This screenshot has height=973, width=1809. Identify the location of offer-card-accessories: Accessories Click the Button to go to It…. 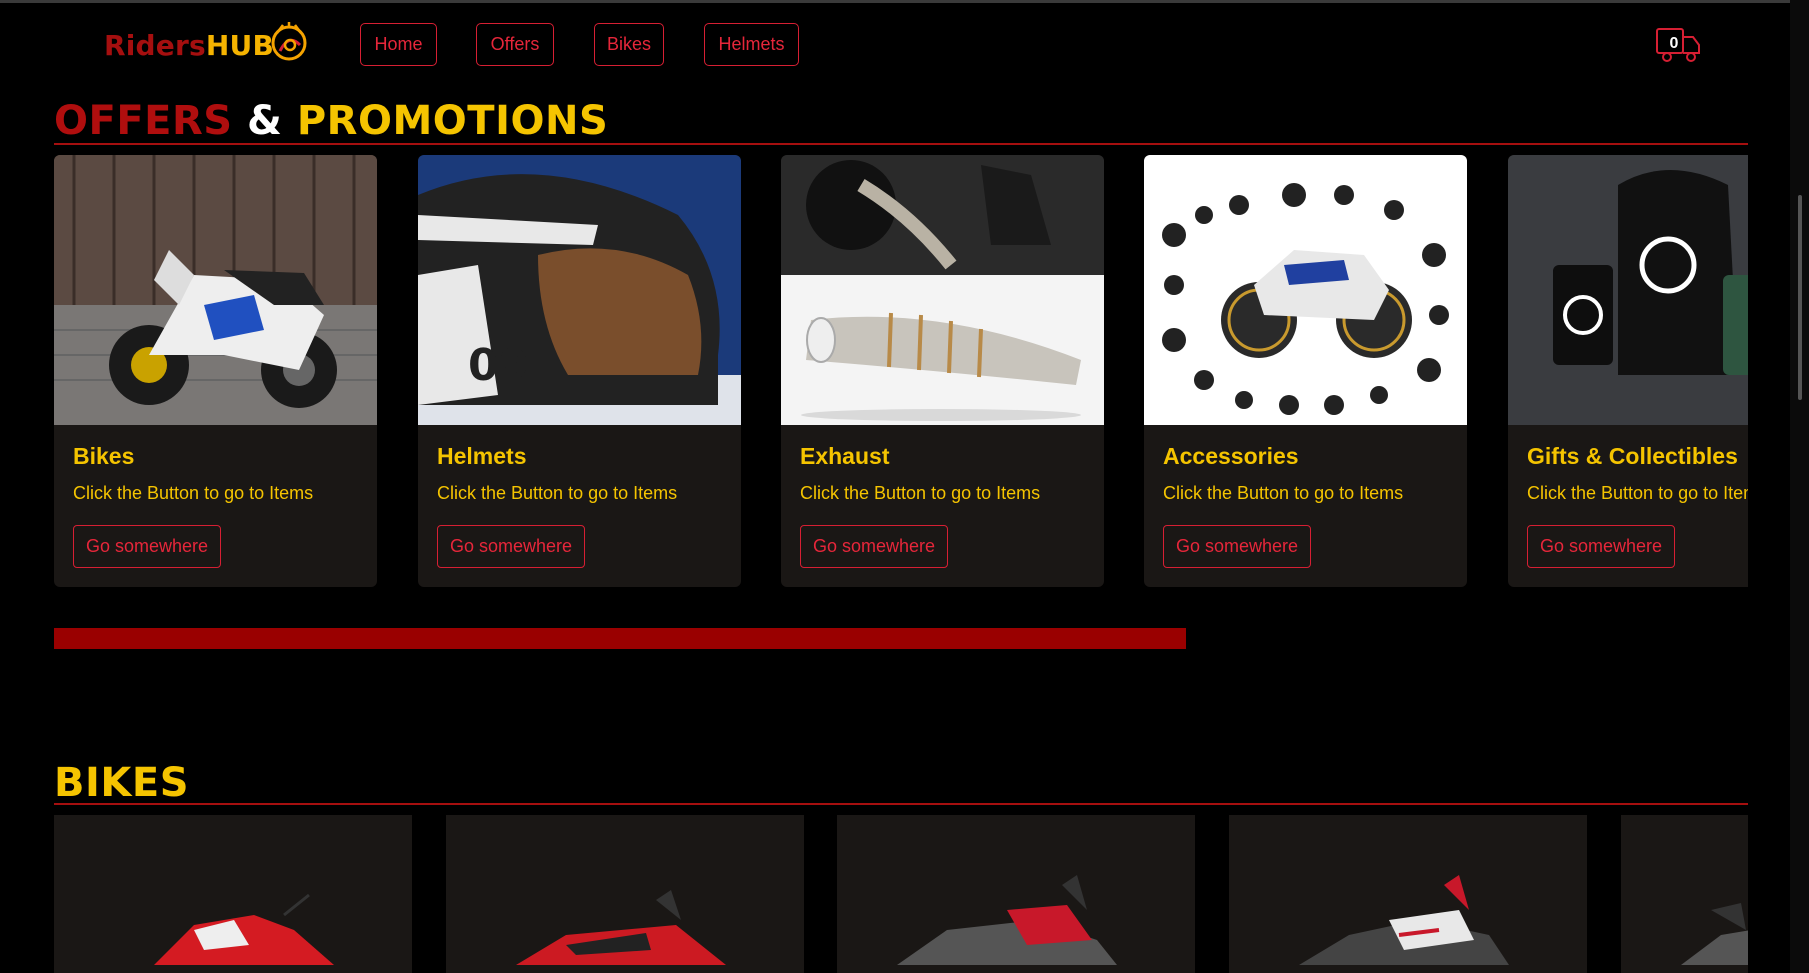
(1305, 371).